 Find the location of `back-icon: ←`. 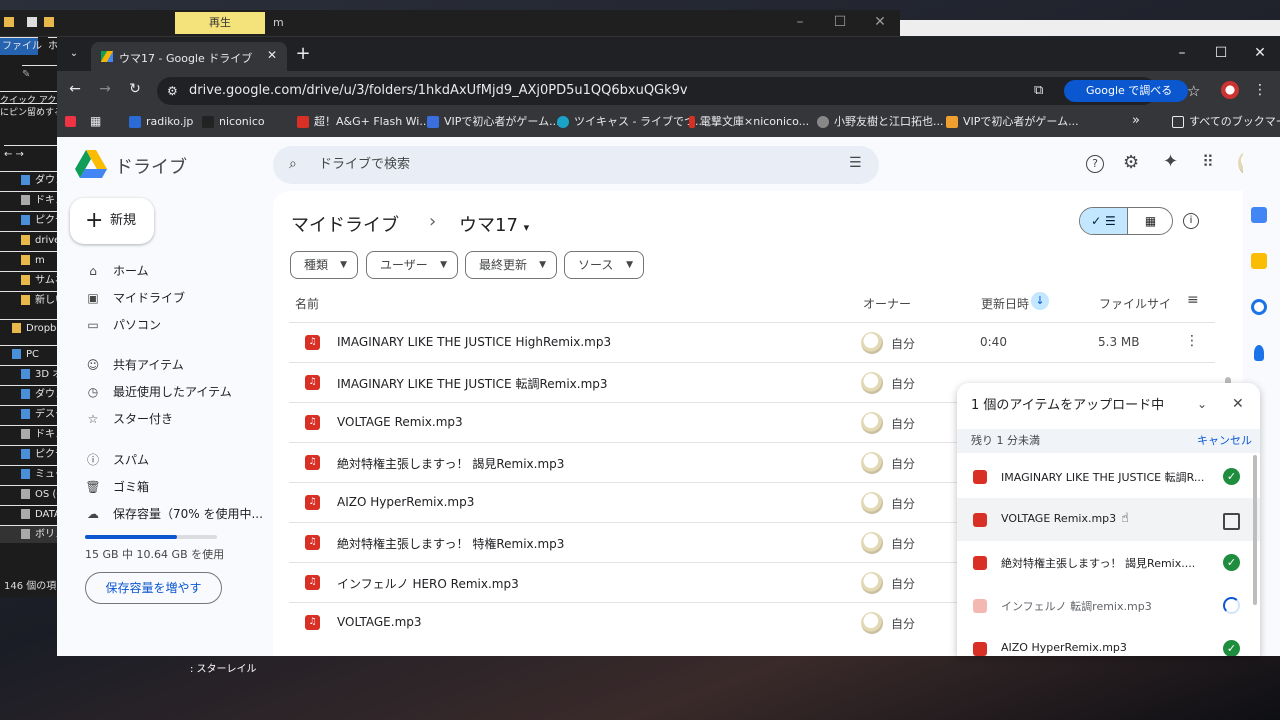

back-icon: ← is located at coordinates (75, 89).